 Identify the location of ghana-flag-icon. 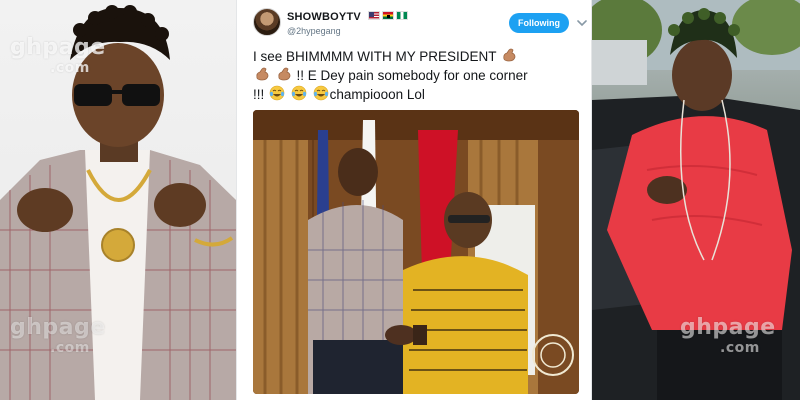
(388, 15).